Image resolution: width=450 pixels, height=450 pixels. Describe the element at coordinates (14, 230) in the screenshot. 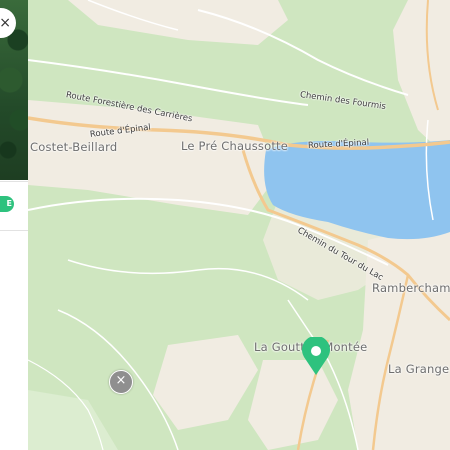

I see `panel-divider-bottom` at that location.